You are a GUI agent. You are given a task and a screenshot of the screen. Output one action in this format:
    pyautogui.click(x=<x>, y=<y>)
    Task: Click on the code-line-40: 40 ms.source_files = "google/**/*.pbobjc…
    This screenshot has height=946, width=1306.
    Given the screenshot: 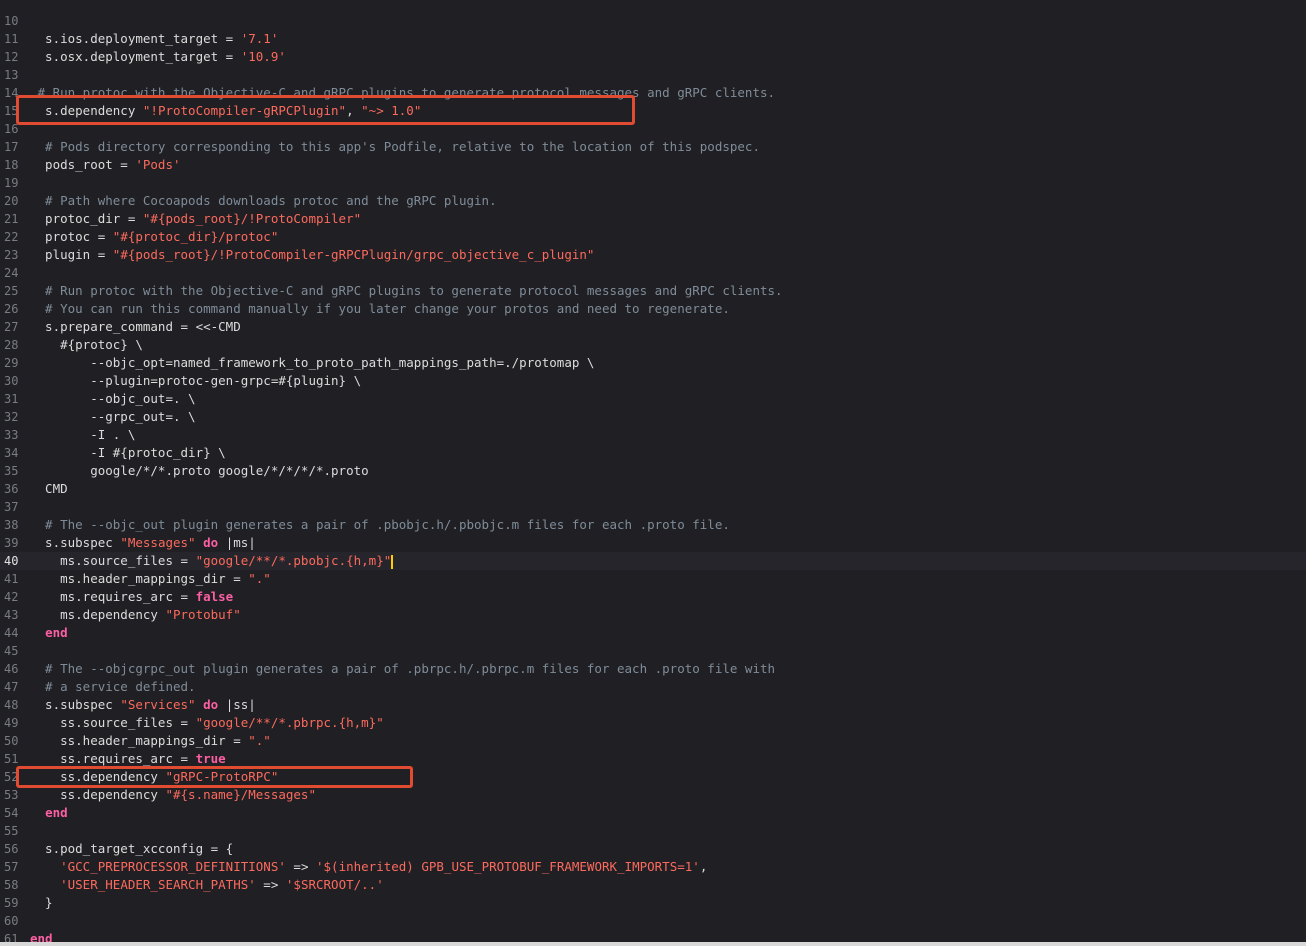 What is the action you would take?
    pyautogui.click(x=653, y=561)
    